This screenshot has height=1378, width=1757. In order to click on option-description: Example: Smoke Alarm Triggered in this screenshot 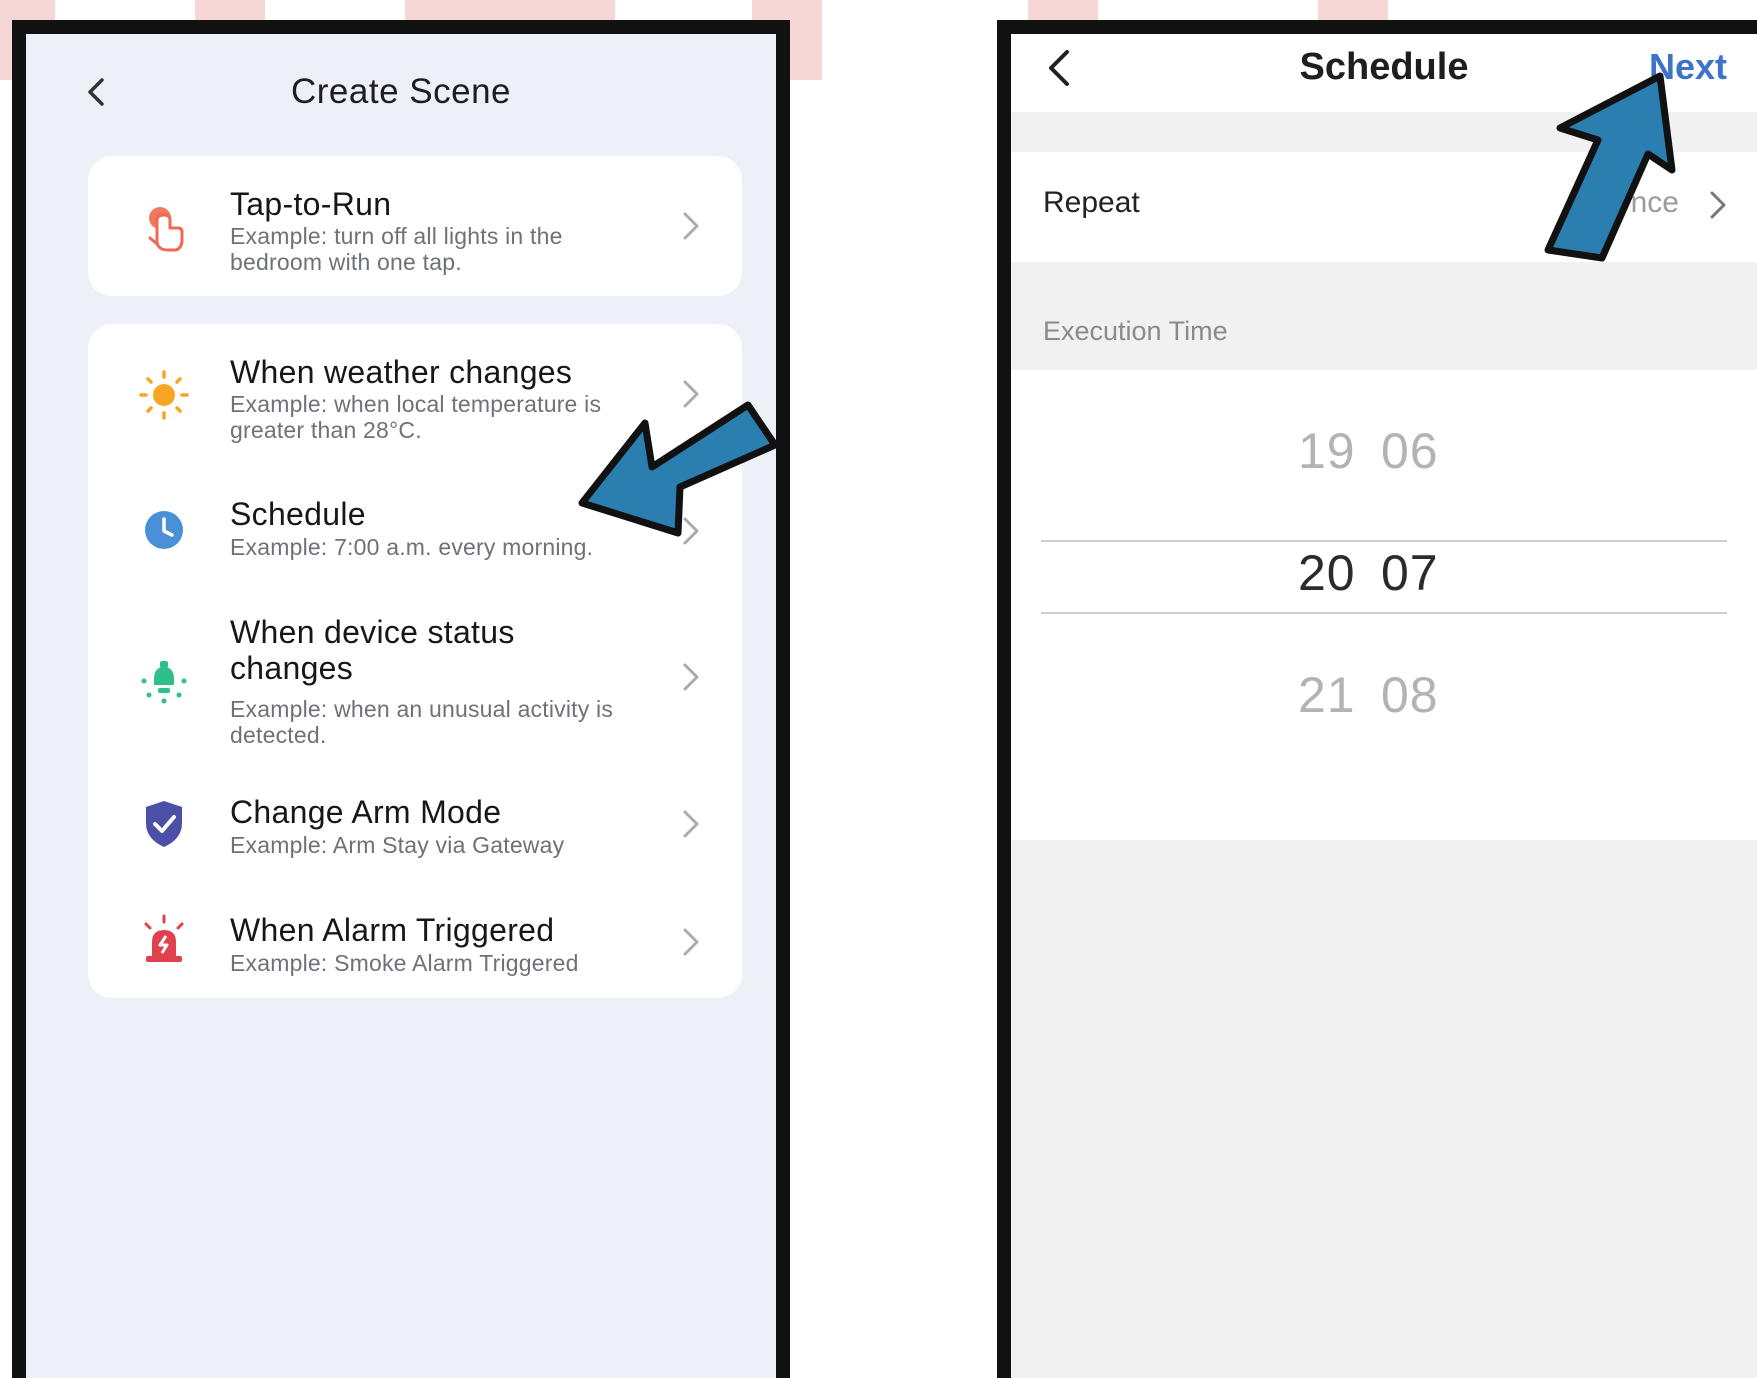, I will do `click(404, 963)`.